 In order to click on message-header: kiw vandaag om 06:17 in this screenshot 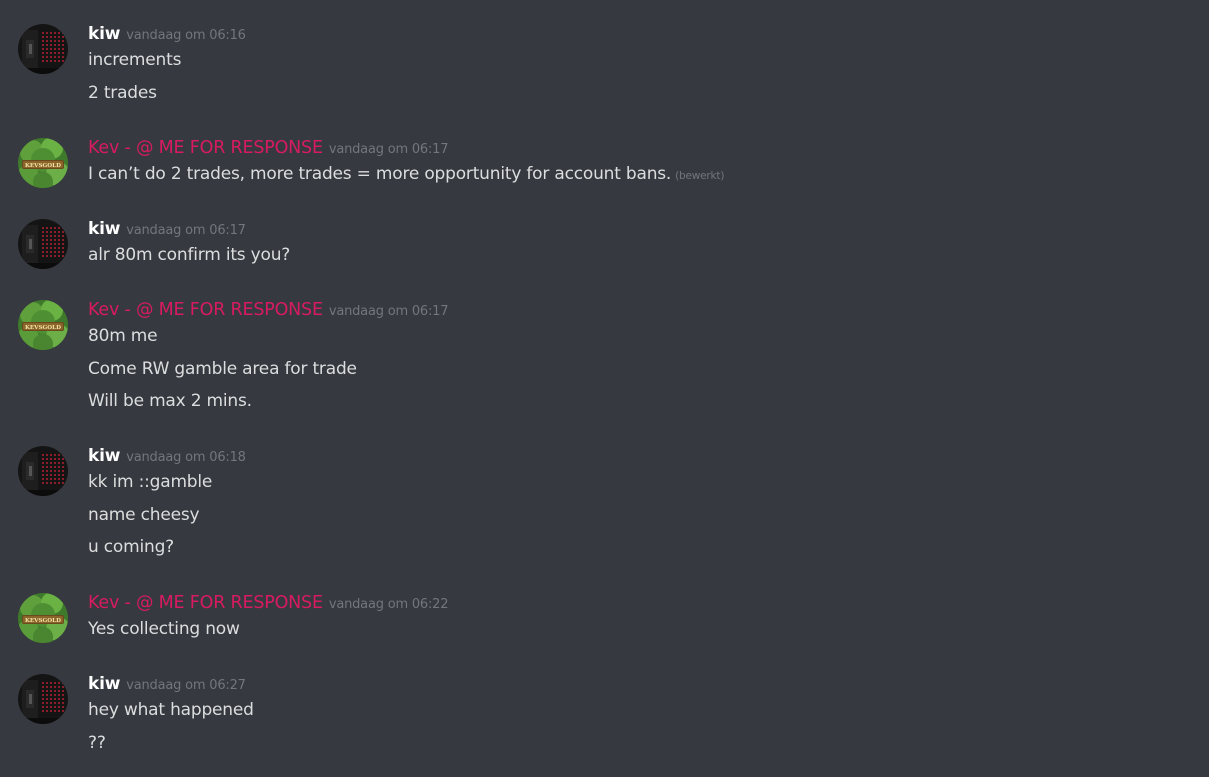, I will do `click(167, 231)`.